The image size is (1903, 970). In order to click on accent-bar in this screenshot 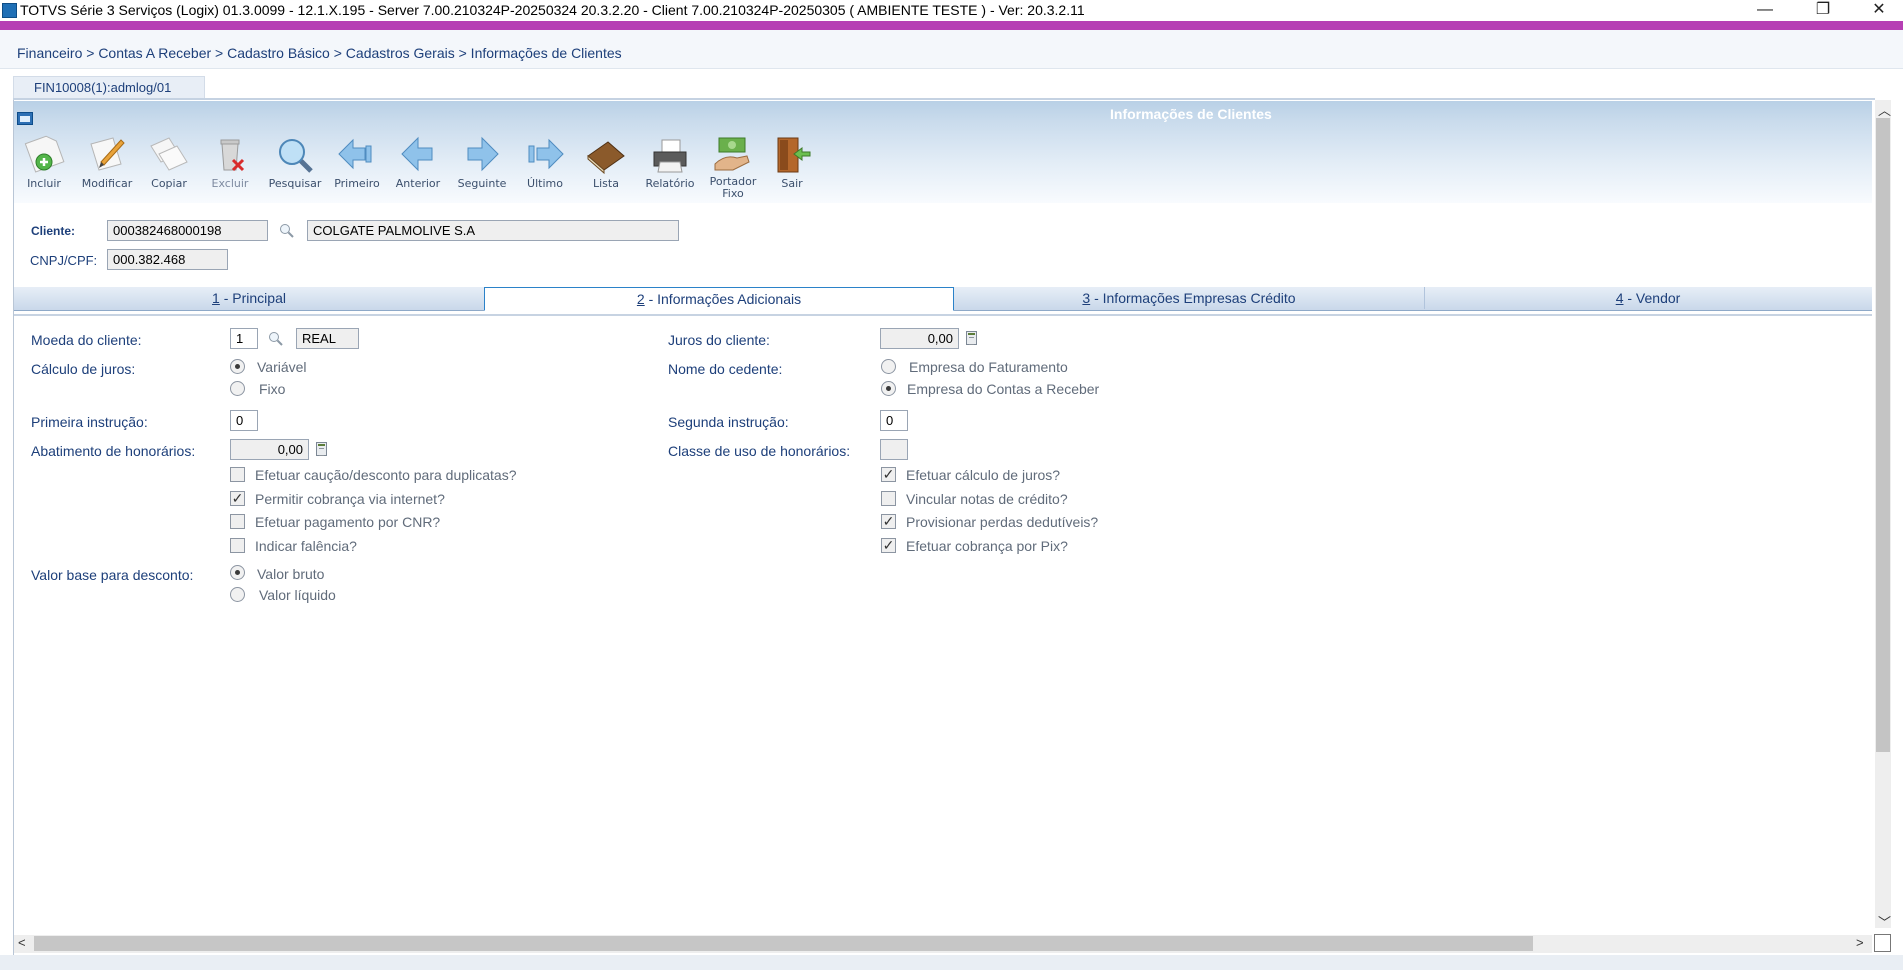, I will do `click(951, 25)`.